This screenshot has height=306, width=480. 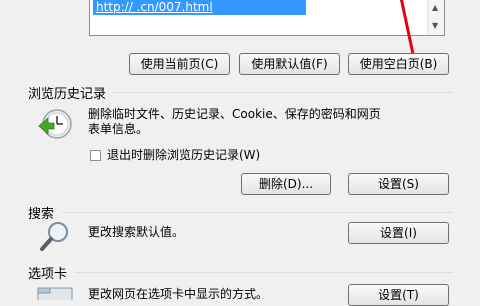 I want to click on delete-on-exit-checkbox, so click(x=95, y=155).